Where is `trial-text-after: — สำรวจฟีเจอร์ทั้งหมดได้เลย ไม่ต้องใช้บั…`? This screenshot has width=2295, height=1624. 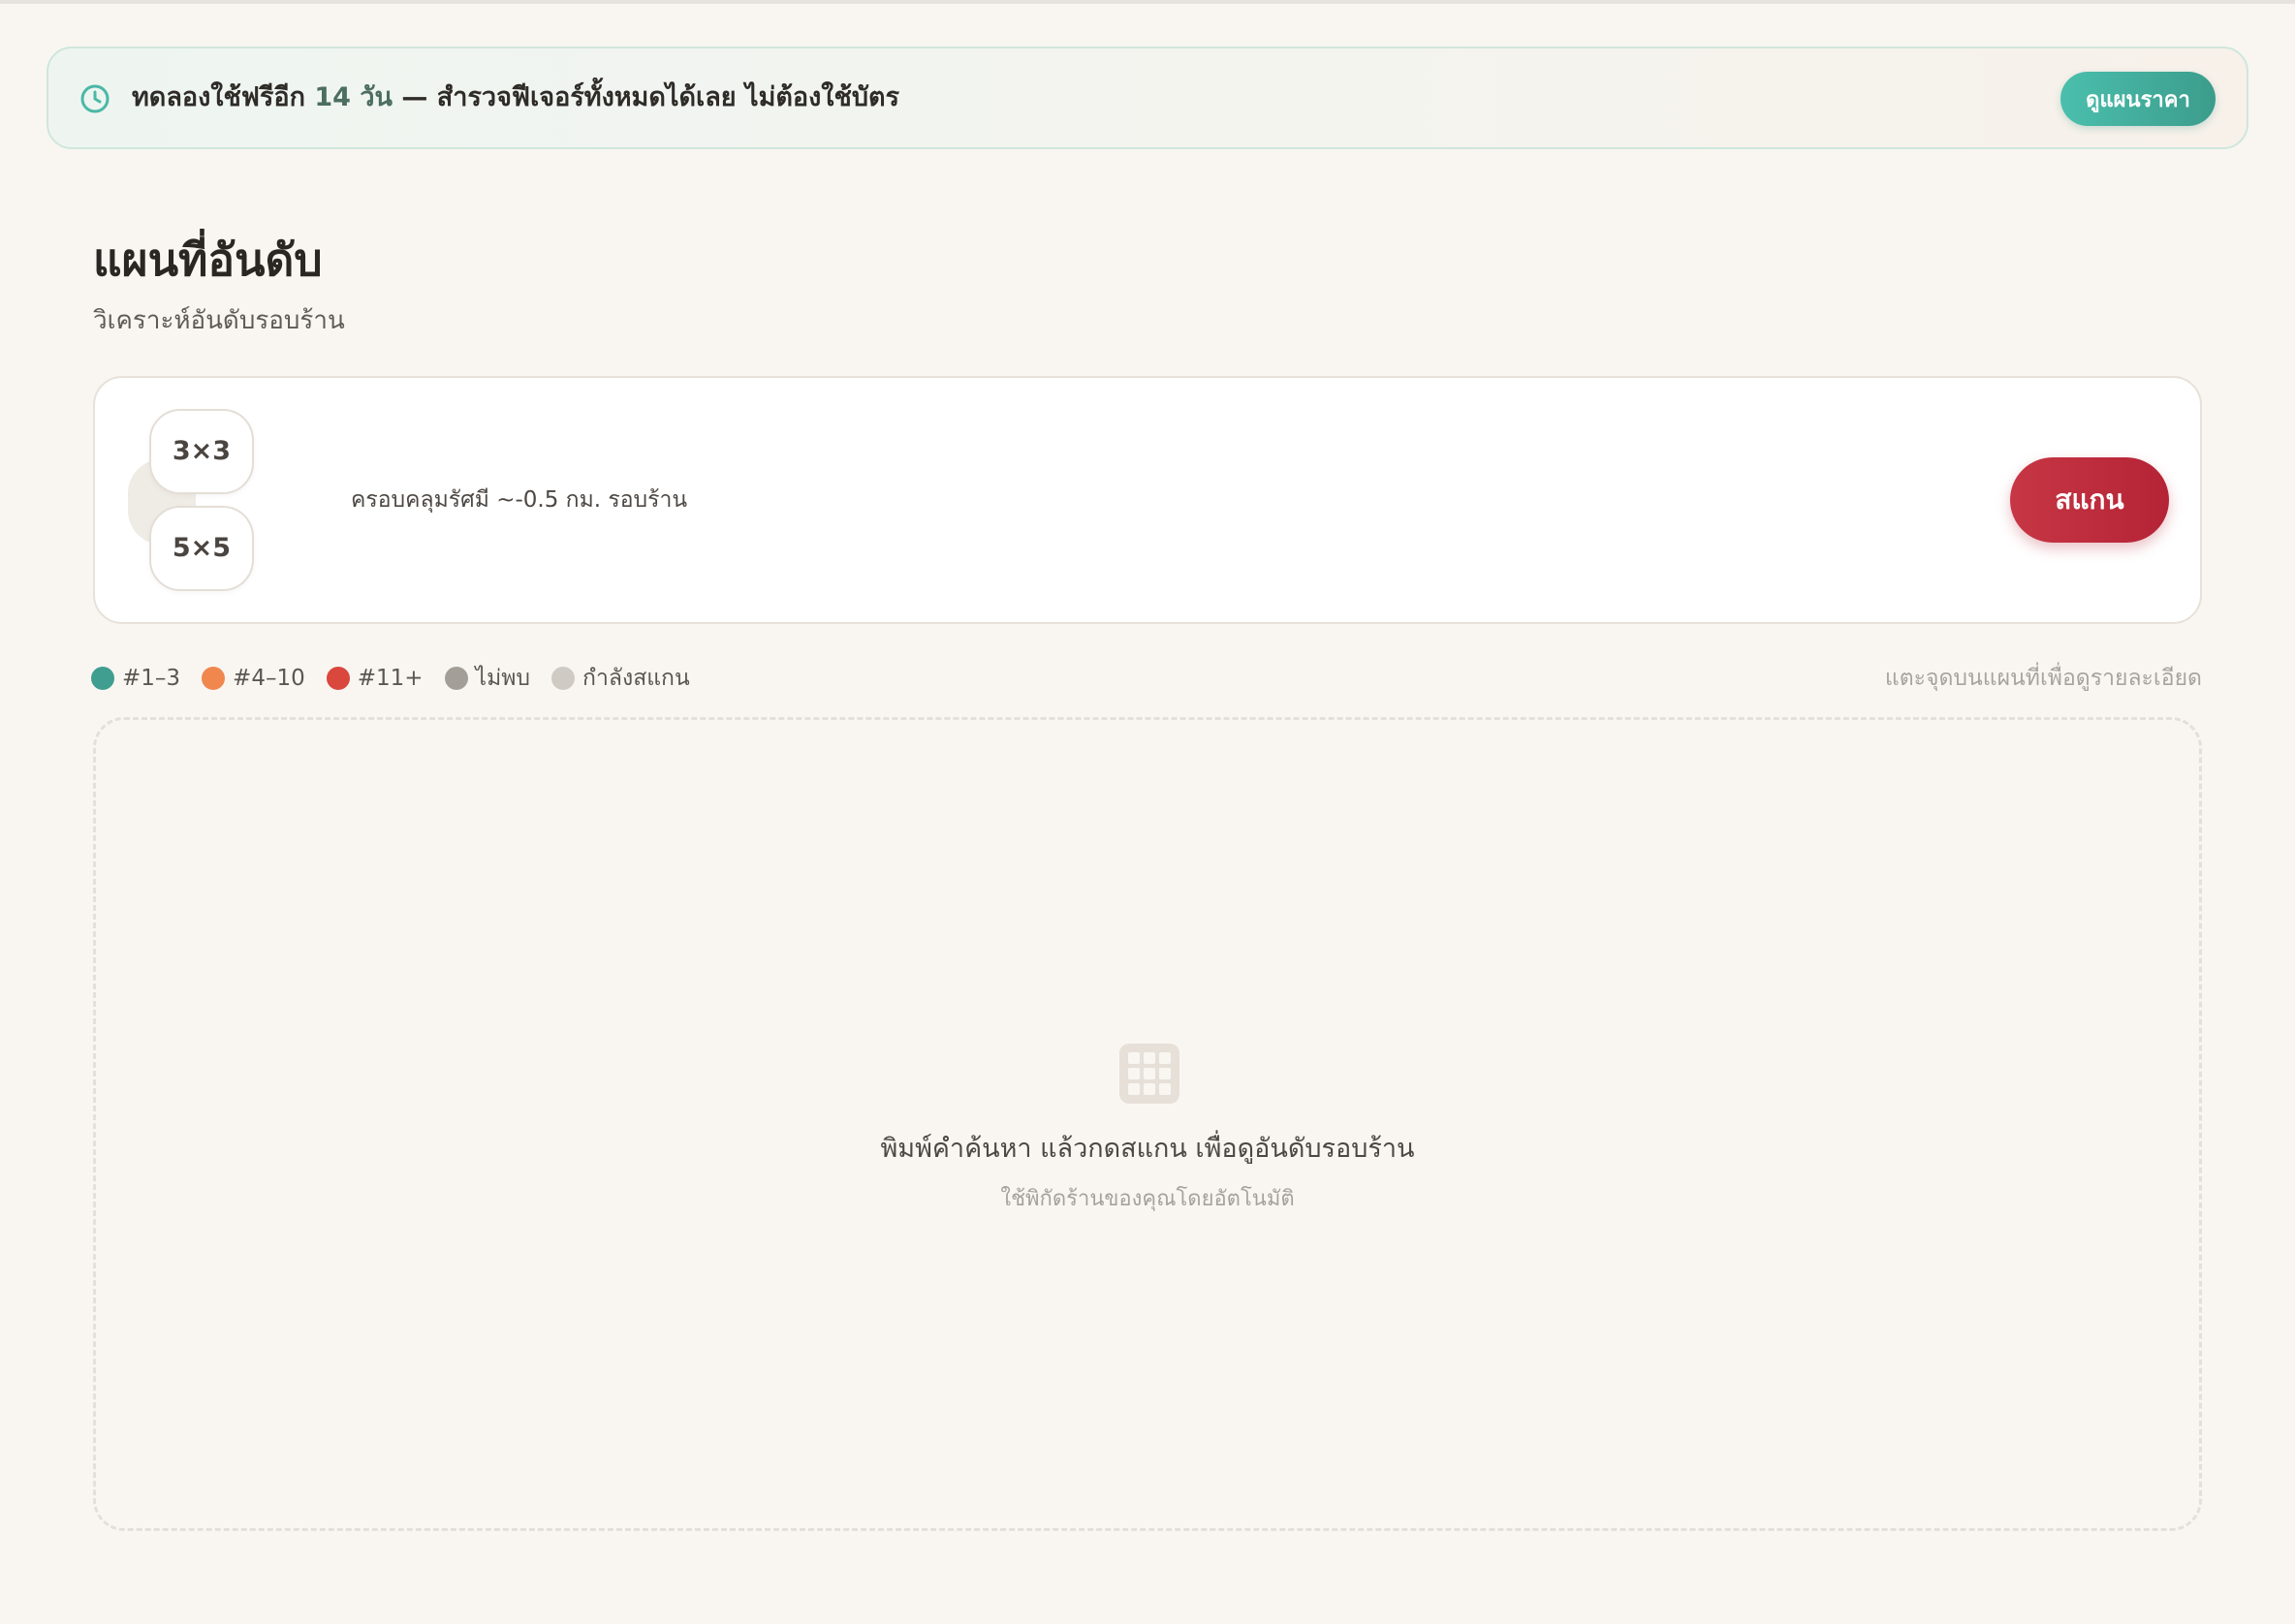
trial-text-after: — สำรวจฟีเจอร์ทั้งหมดได้เลย ไม่ต้องใช้บั… is located at coordinates (650, 97).